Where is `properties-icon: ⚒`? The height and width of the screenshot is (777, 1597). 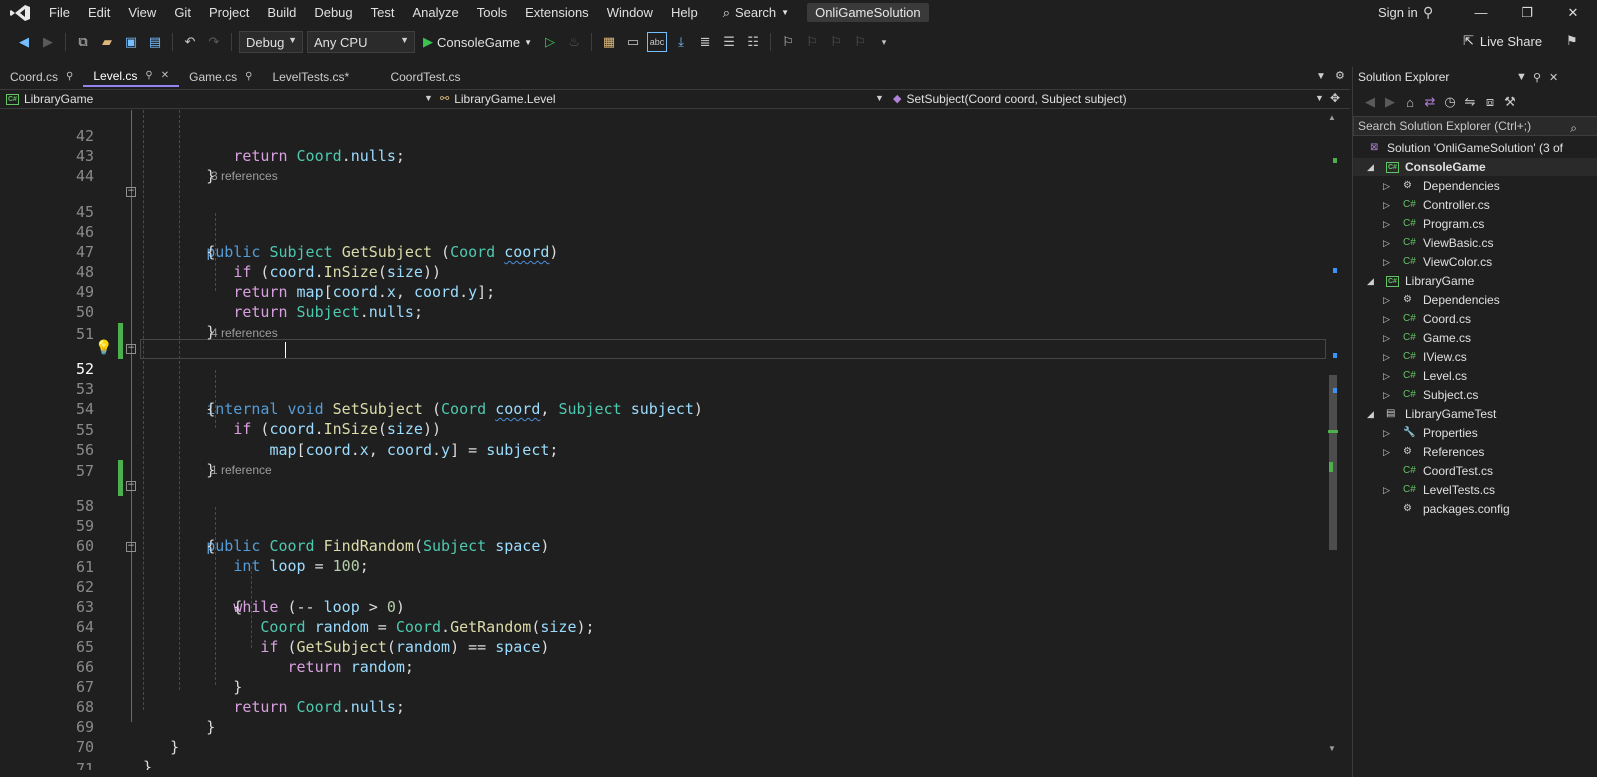
properties-icon: ⚒ is located at coordinates (1510, 102).